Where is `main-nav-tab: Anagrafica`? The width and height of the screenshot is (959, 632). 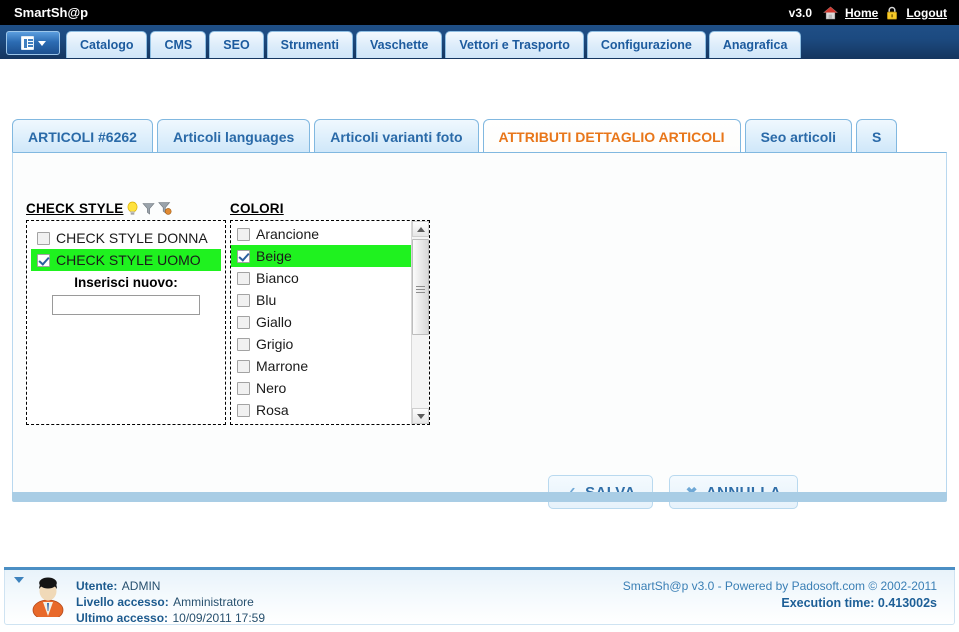 main-nav-tab: Anagrafica is located at coordinates (755, 44).